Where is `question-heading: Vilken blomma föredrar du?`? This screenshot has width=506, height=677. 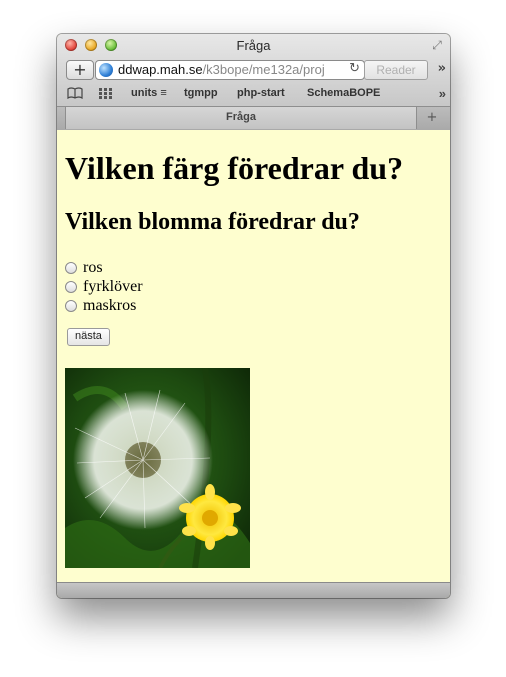
question-heading: Vilken blomma föredrar du? is located at coordinates (212, 222).